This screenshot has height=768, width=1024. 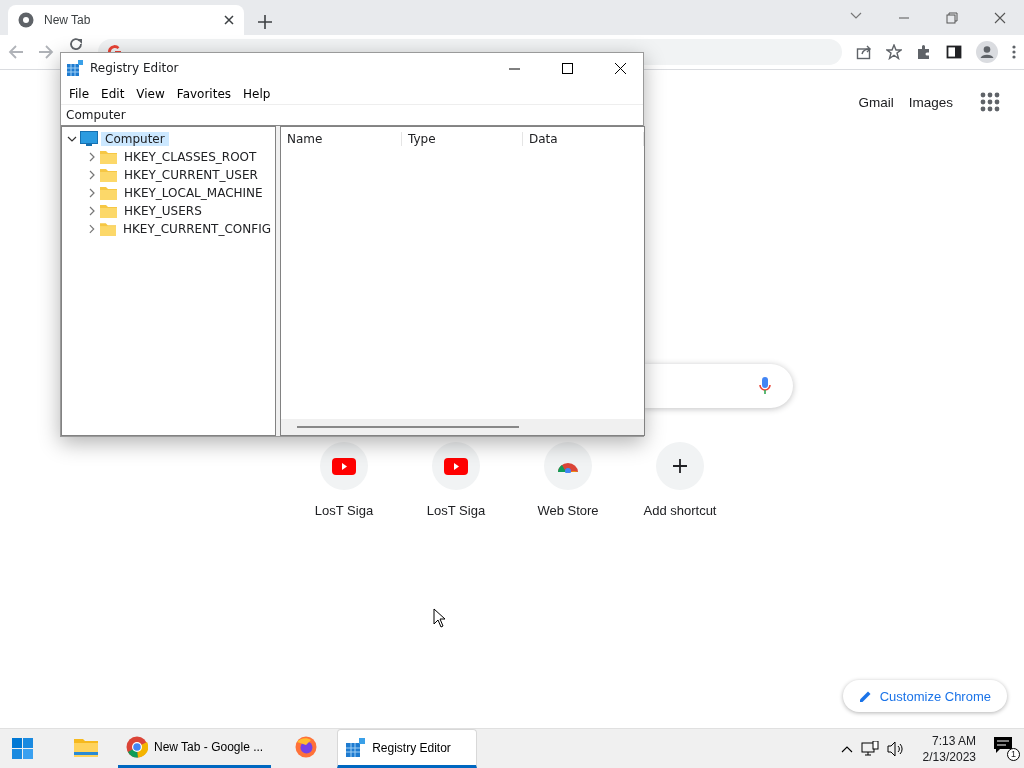 I want to click on notification-icon, so click(x=1003, y=744).